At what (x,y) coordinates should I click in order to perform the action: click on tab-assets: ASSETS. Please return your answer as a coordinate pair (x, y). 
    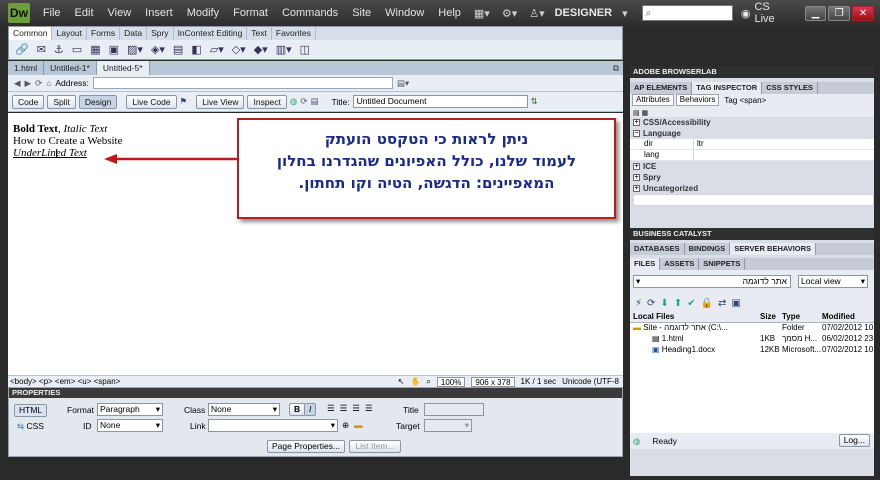
    Looking at the image, I should click on (680, 264).